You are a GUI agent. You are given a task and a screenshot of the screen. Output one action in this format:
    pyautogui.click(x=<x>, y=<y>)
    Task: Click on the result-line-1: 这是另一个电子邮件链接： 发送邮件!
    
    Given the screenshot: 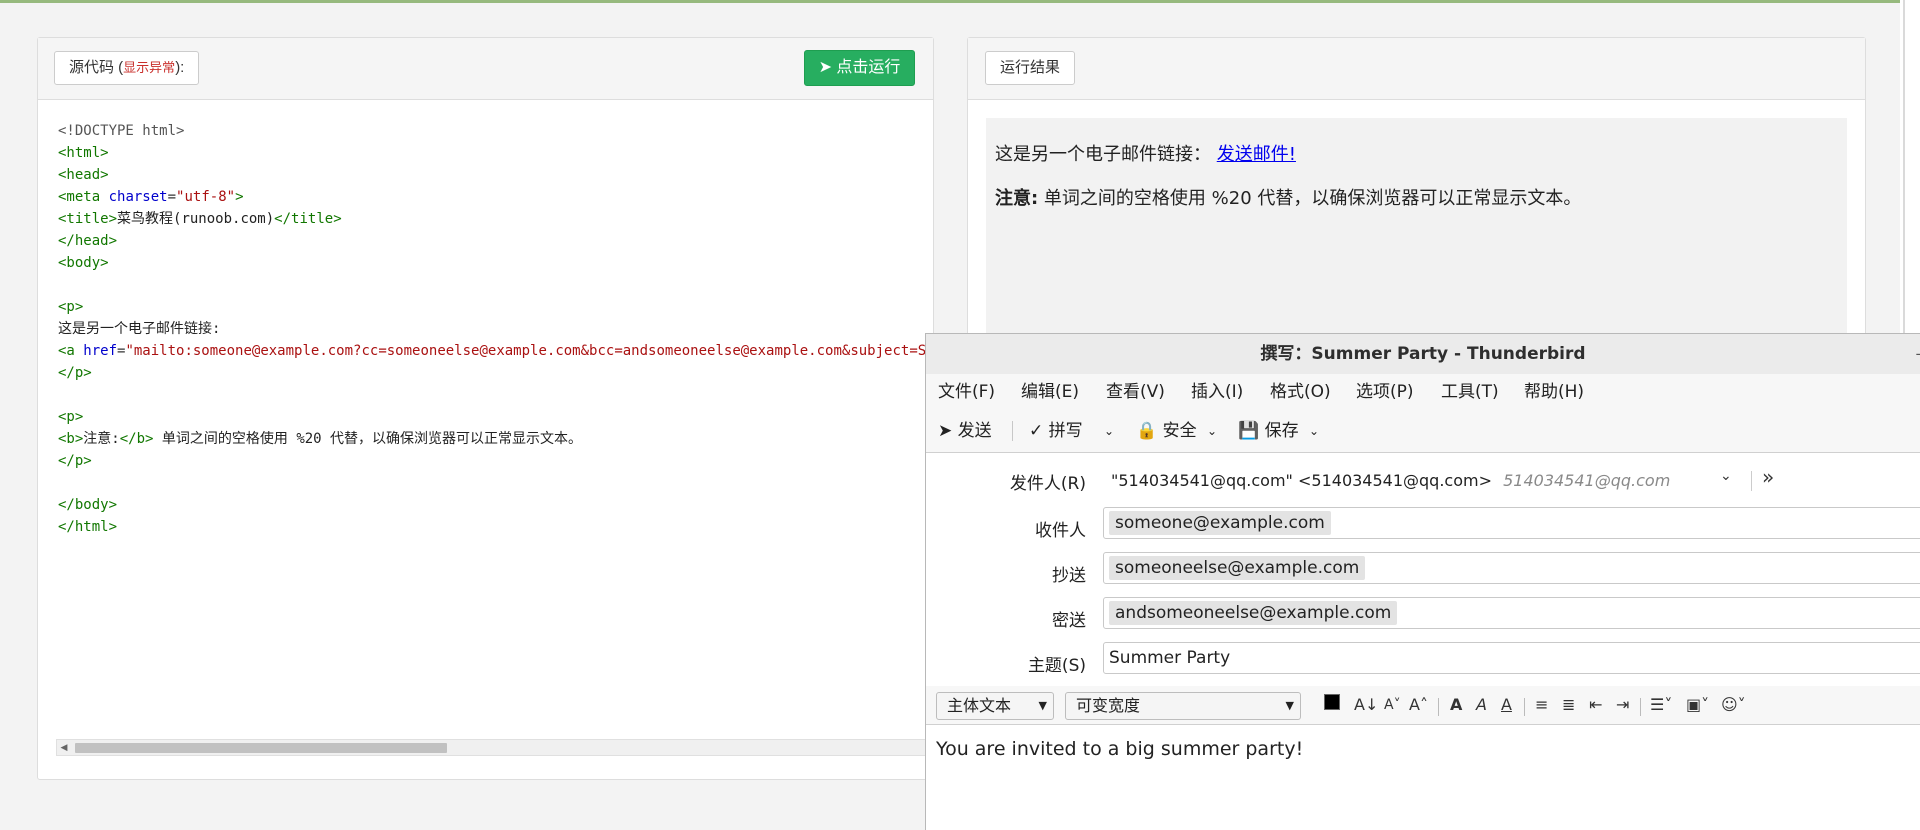 What is the action you would take?
    pyautogui.click(x=1145, y=153)
    